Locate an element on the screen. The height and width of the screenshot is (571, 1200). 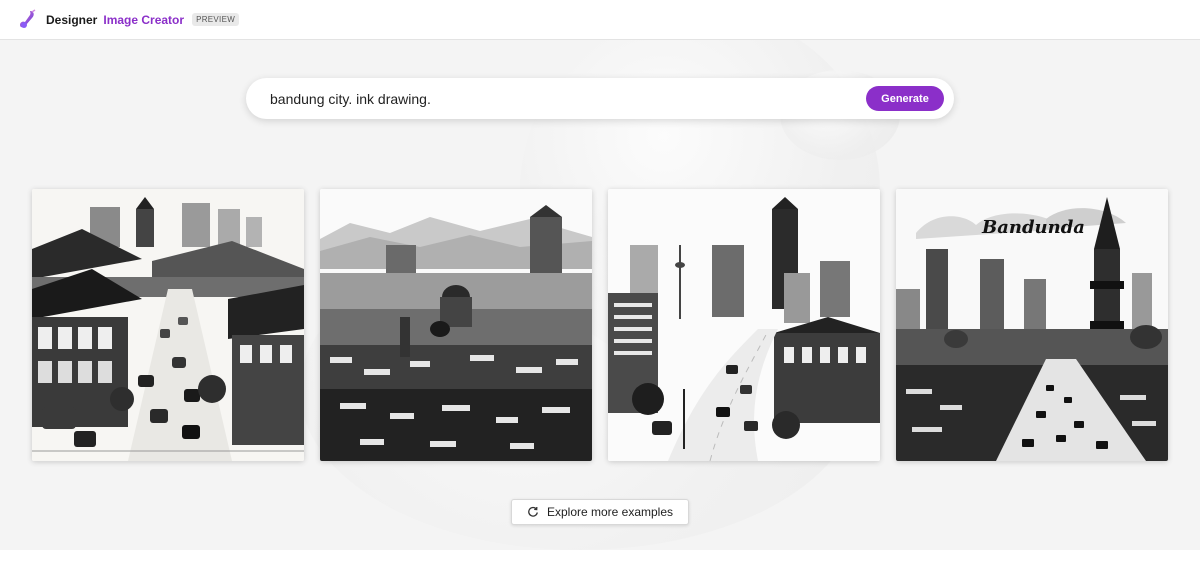
example-card: Bandunda is located at coordinates (1032, 325).